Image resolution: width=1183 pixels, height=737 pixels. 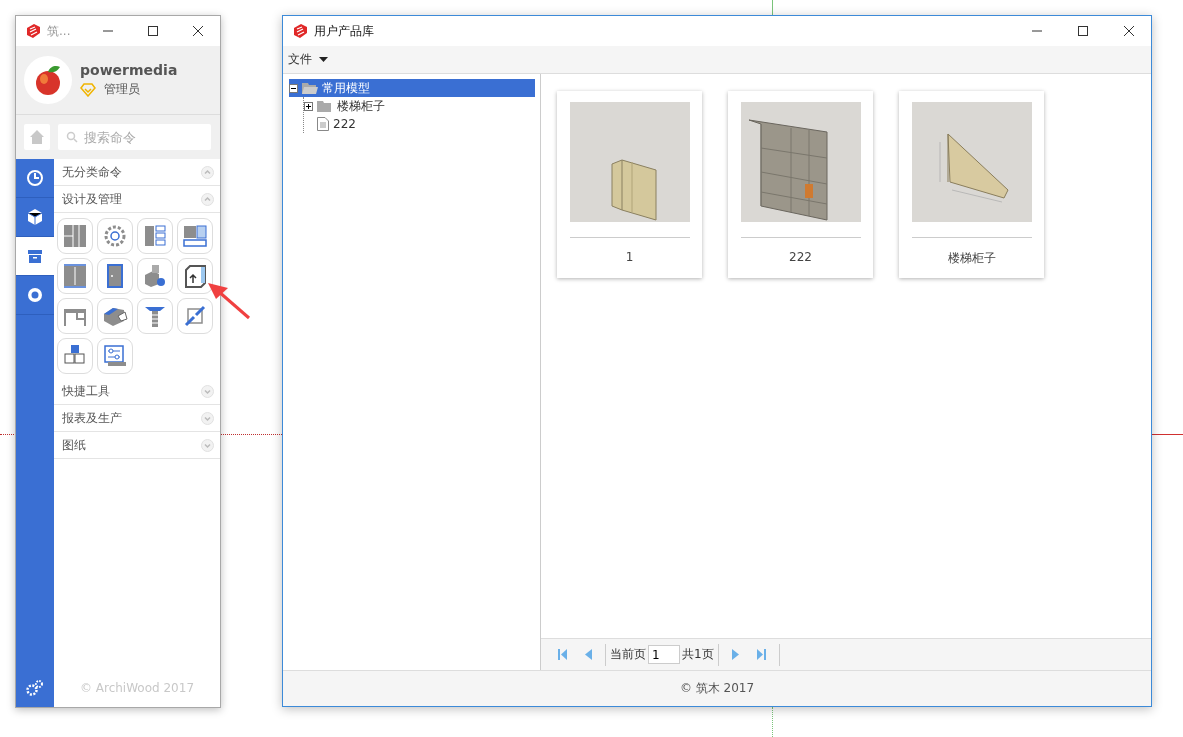 I want to click on nav-tab, so click(x=35, y=256).